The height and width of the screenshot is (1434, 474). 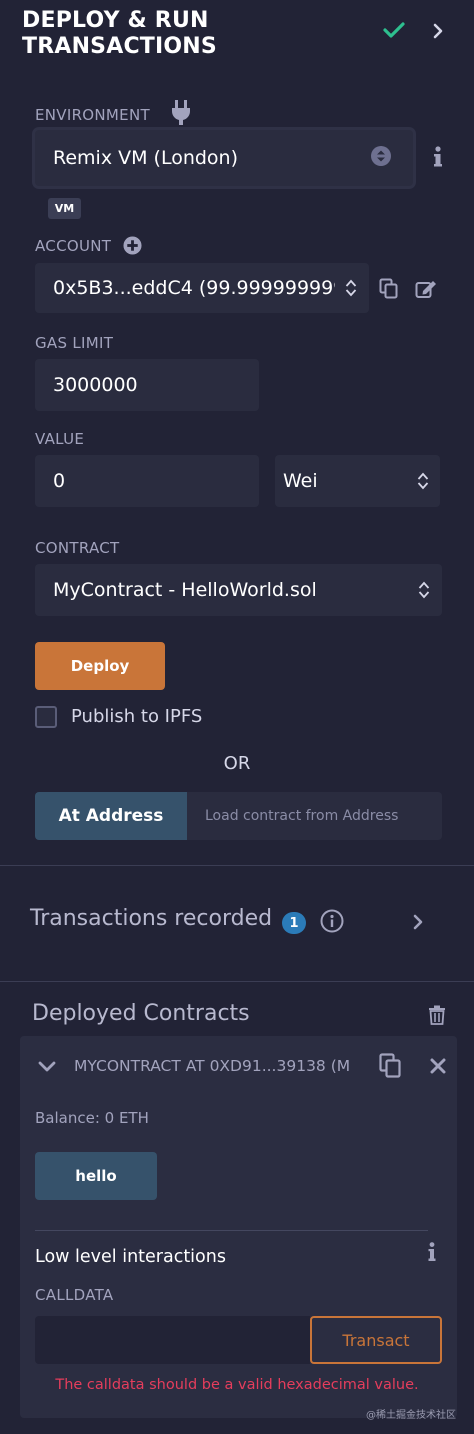 What do you see at coordinates (47, 1067) in the screenshot?
I see `chevron-down-icon` at bounding box center [47, 1067].